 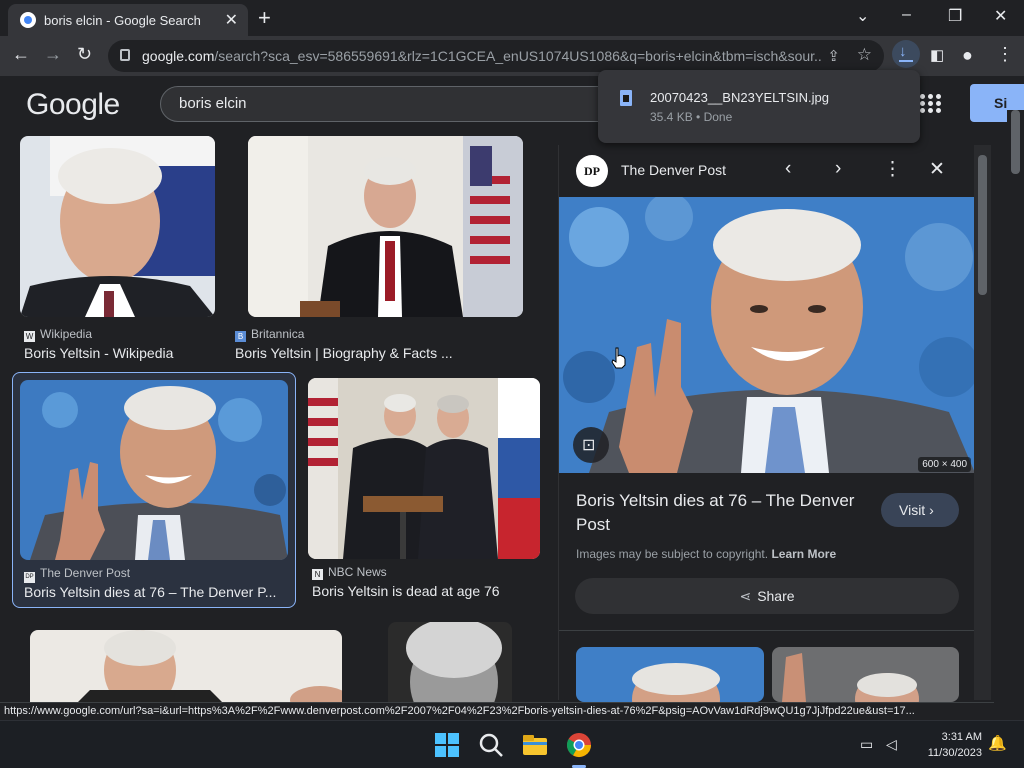 I want to click on panel-header: DP The Denver Post ‹ › ⋮ ✕, so click(x=767, y=171).